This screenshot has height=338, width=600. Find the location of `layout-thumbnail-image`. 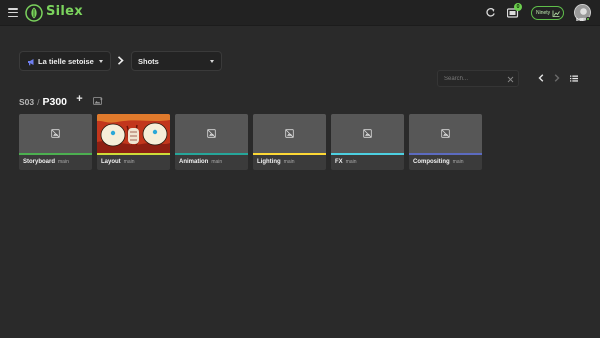

layout-thumbnail-image is located at coordinates (133, 133).